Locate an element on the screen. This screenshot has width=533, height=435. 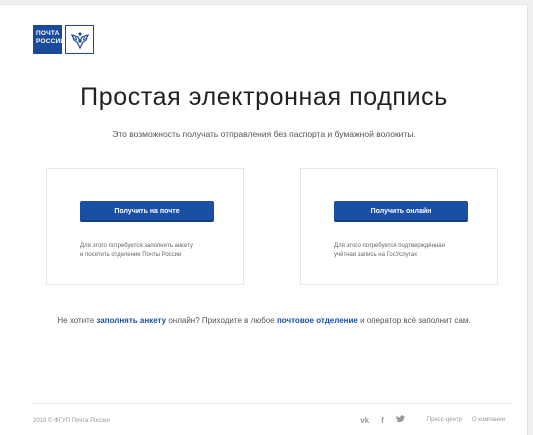
pochta-logo: ПОЧТА РОССИИ is located at coordinates (63, 39).